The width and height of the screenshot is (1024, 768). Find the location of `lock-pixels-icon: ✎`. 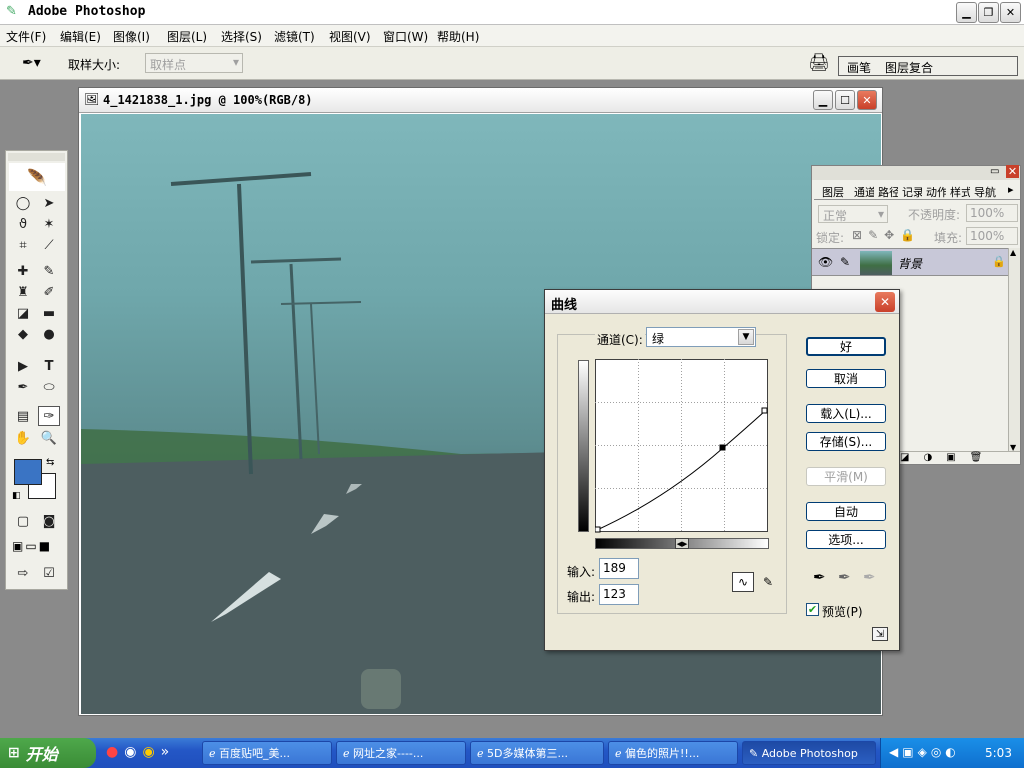

lock-pixels-icon: ✎ is located at coordinates (873, 235).